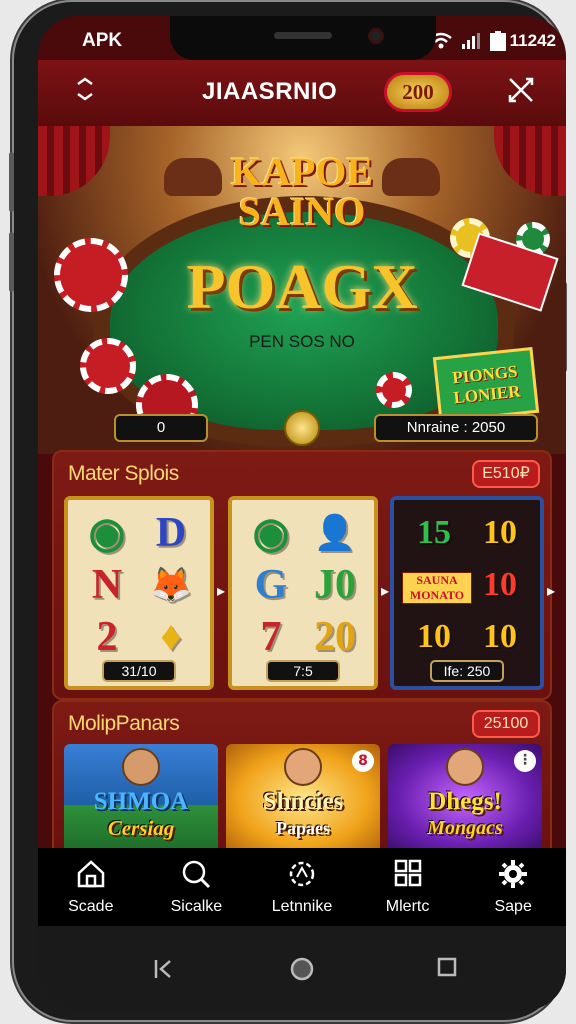  What do you see at coordinates (141, 801) in the screenshot?
I see `game-title-line1: SHMOA` at bounding box center [141, 801].